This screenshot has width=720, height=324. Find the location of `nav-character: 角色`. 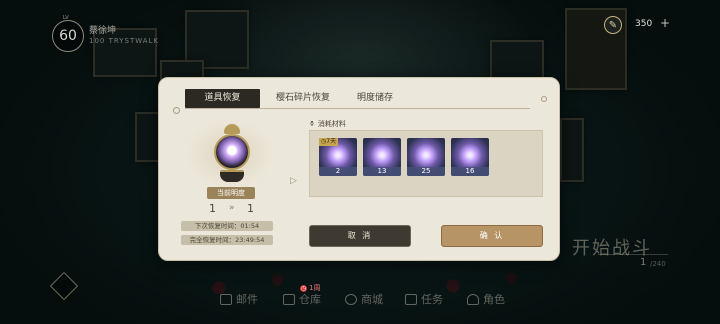

nav-character: 角色 is located at coordinates (486, 299).